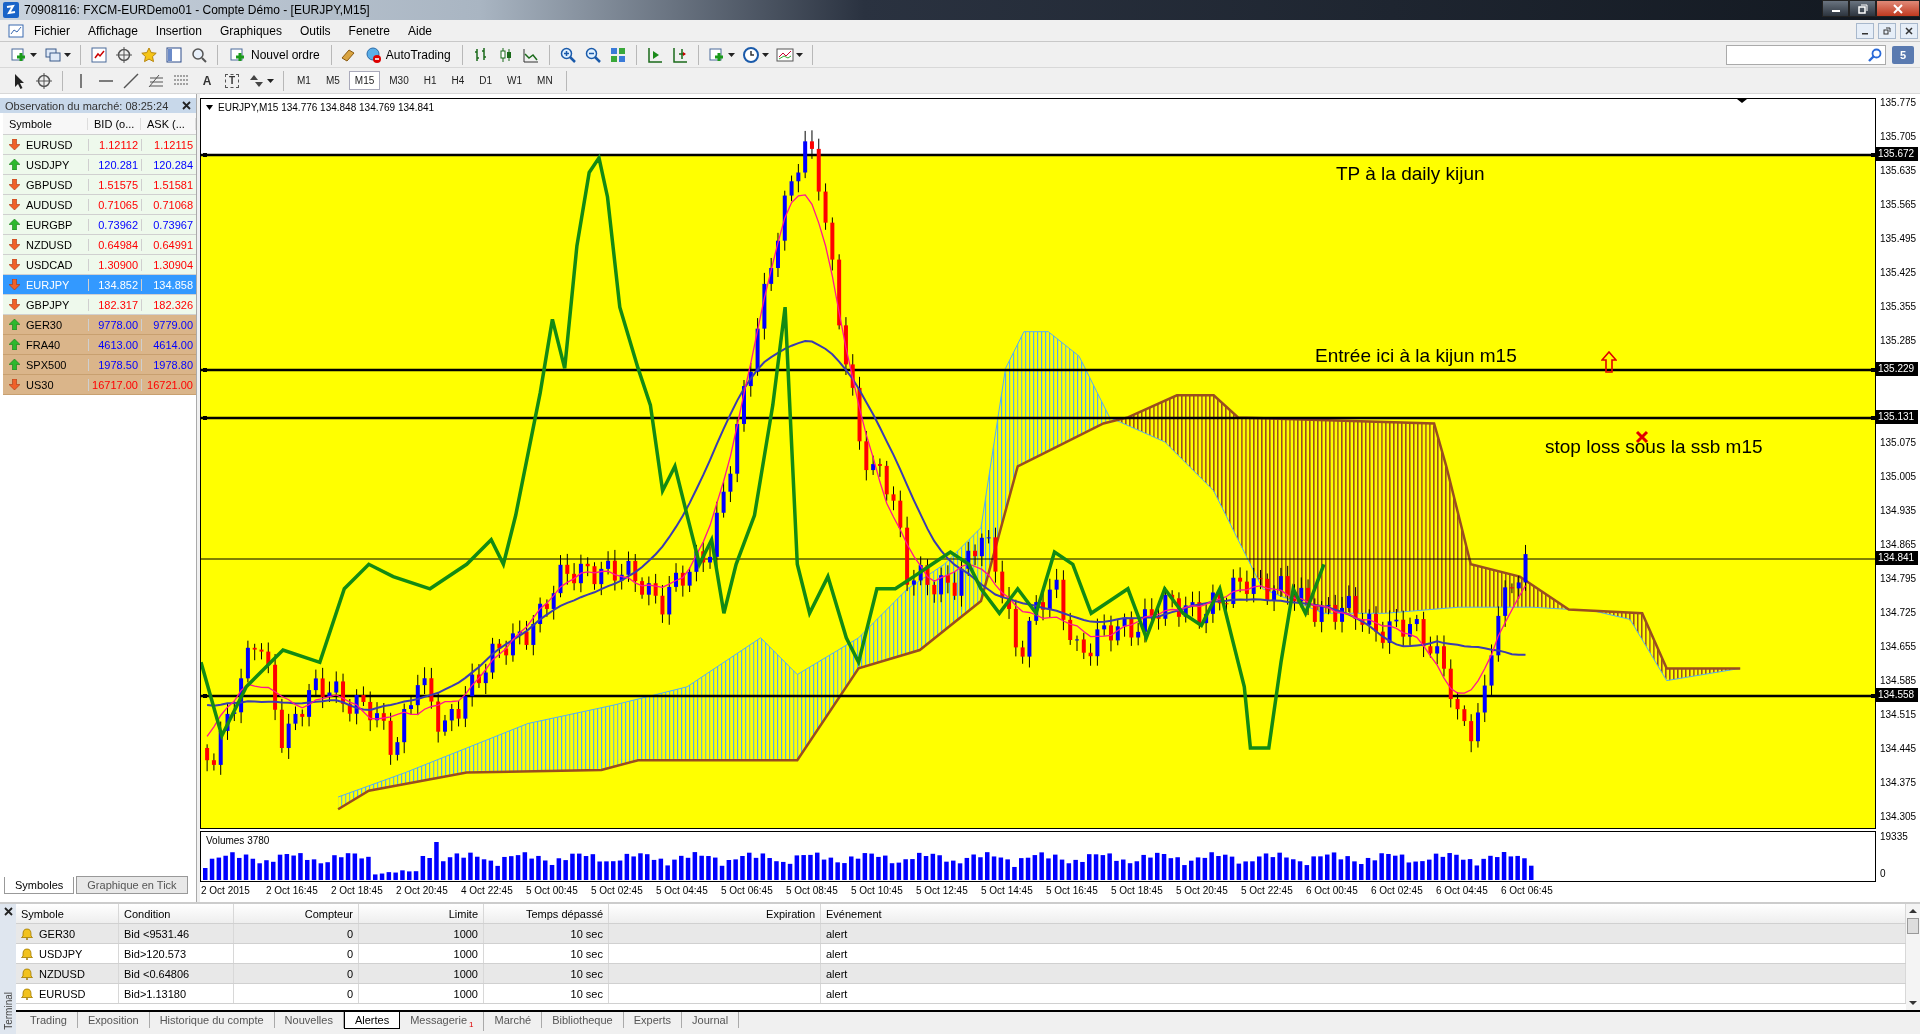  What do you see at coordinates (304, 80) in the screenshot?
I see `timeframe-button: M1` at bounding box center [304, 80].